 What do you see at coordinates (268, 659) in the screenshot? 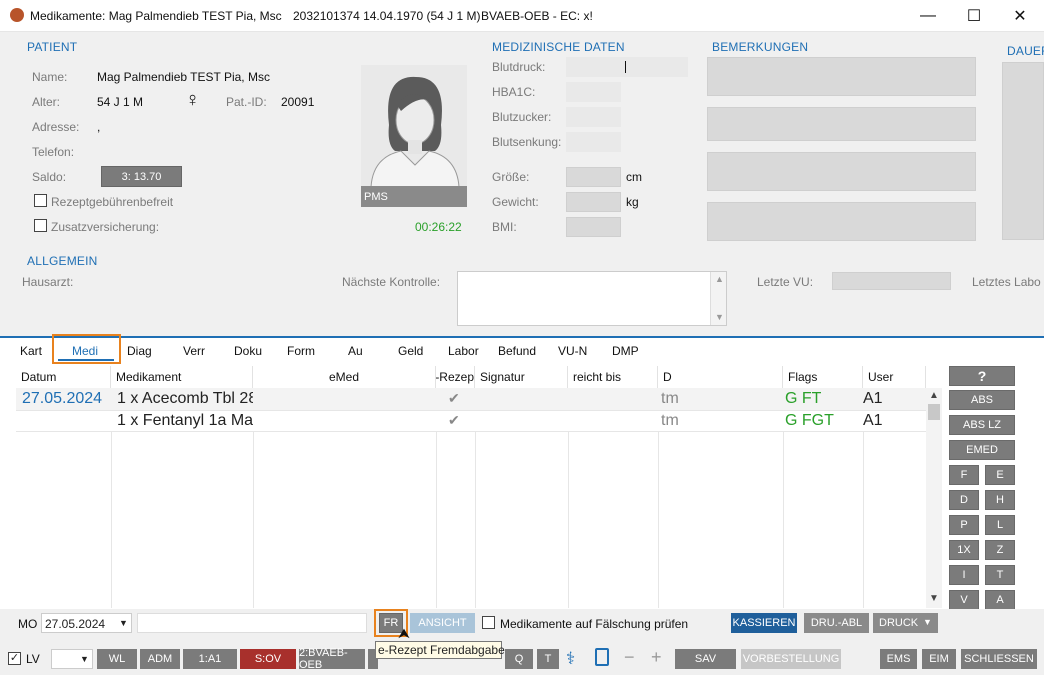
I see `sov-button: S:OV` at bounding box center [268, 659].